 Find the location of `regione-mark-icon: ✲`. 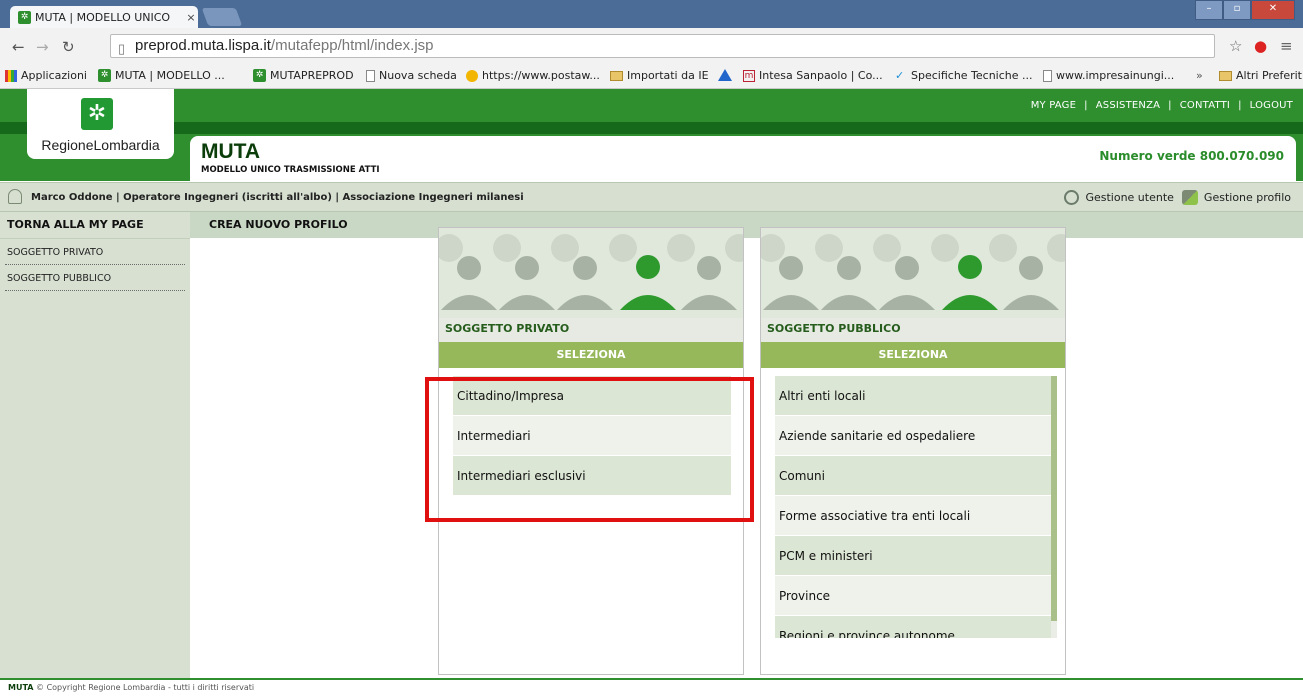

regione-mark-icon: ✲ is located at coordinates (97, 114).